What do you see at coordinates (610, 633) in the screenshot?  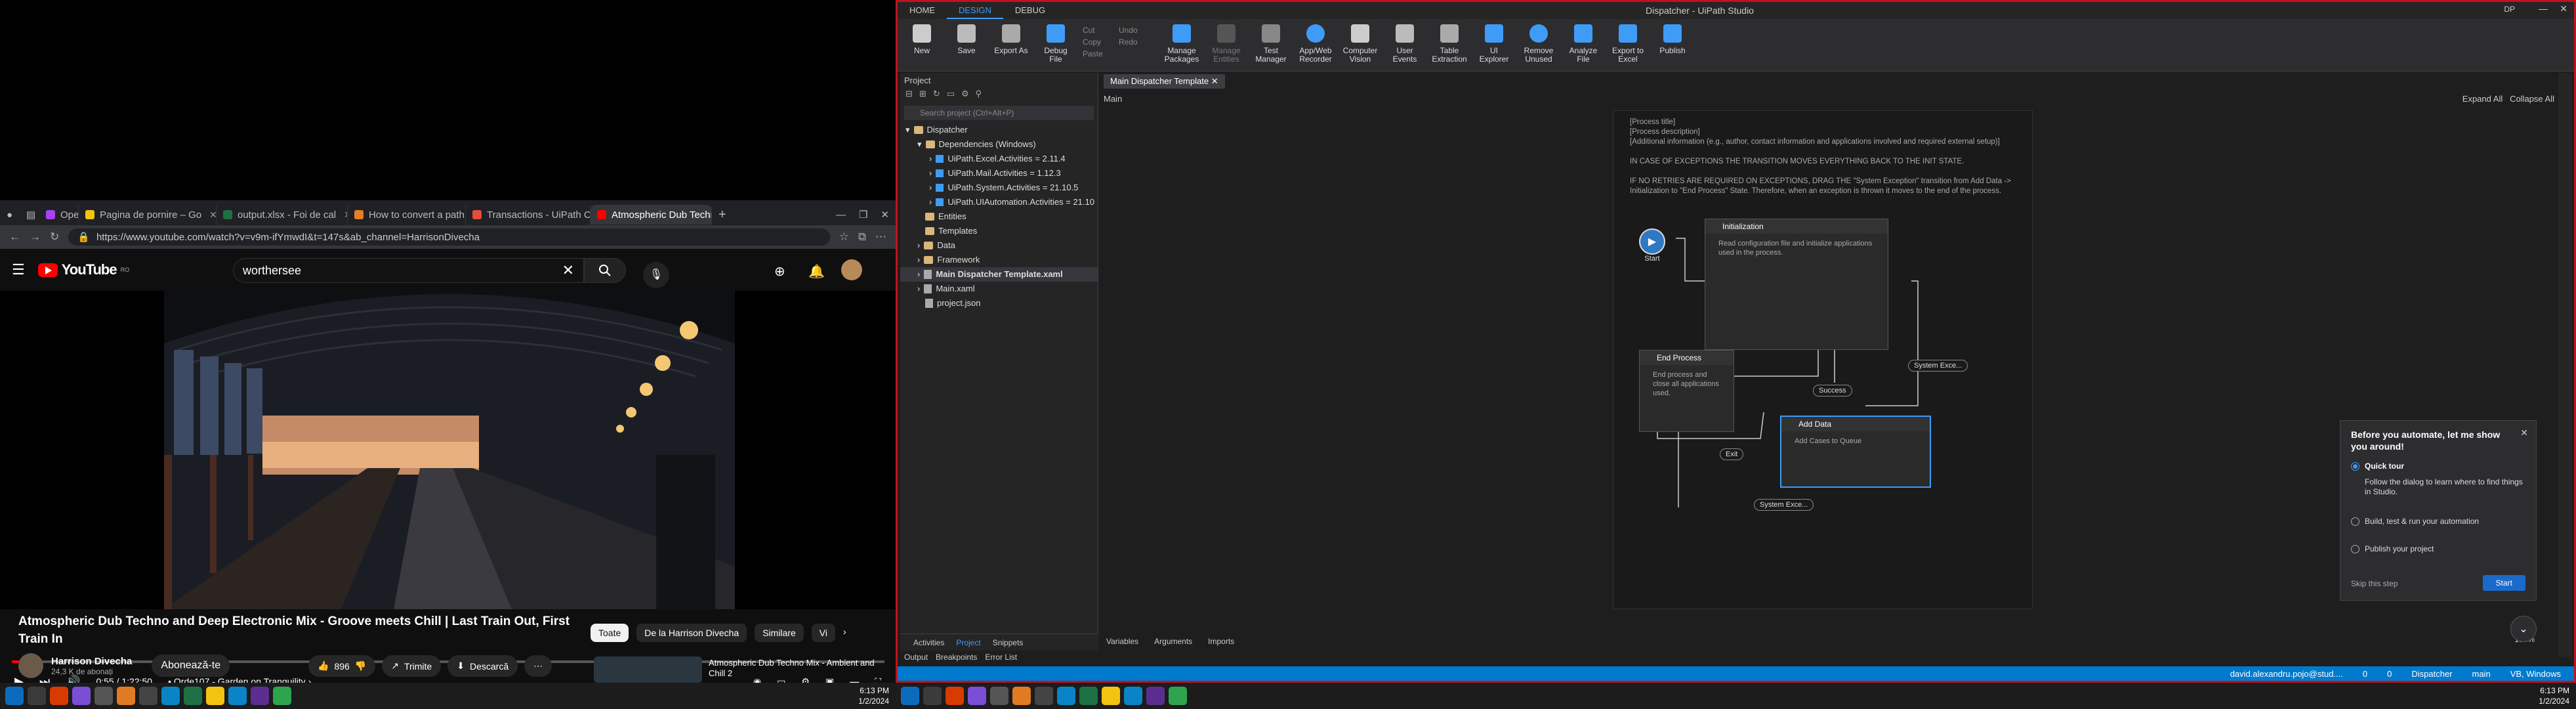 I see `chip-all: Toate` at bounding box center [610, 633].